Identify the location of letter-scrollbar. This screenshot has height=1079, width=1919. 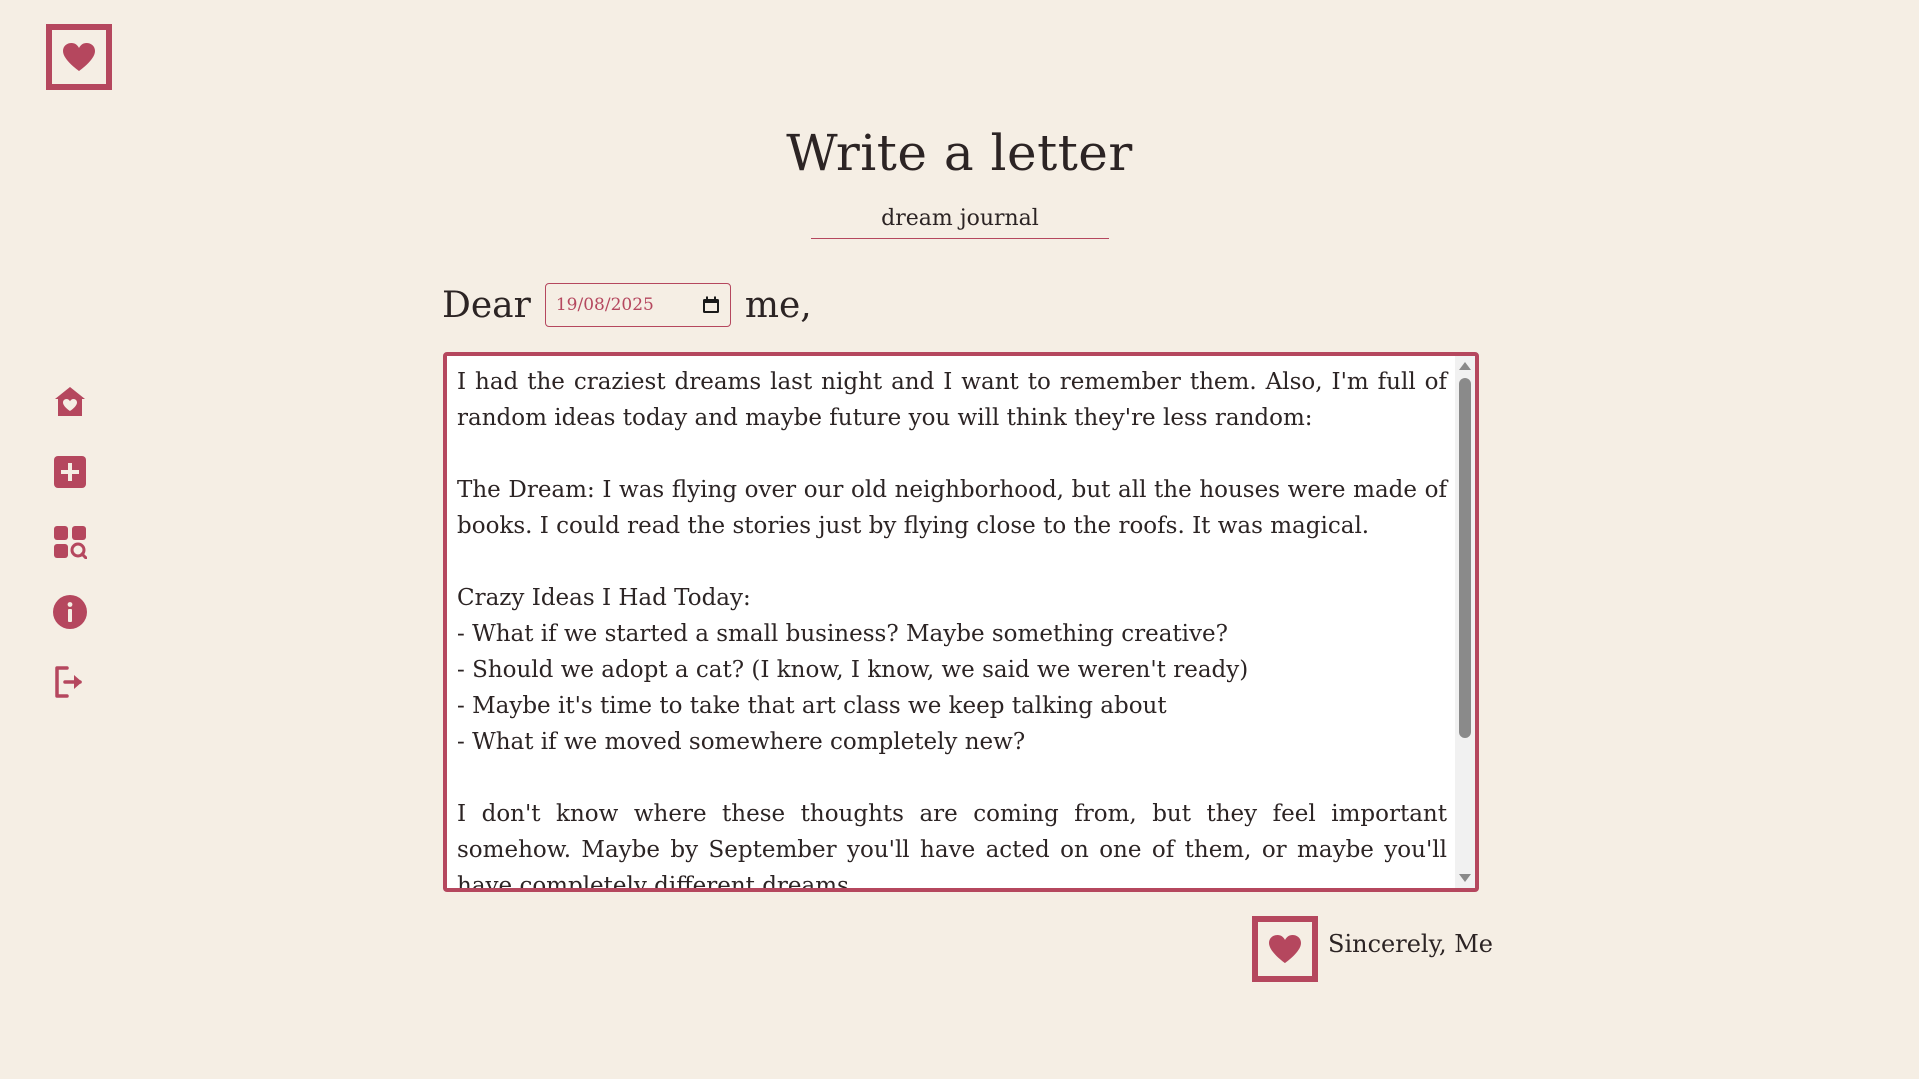
(1465, 622).